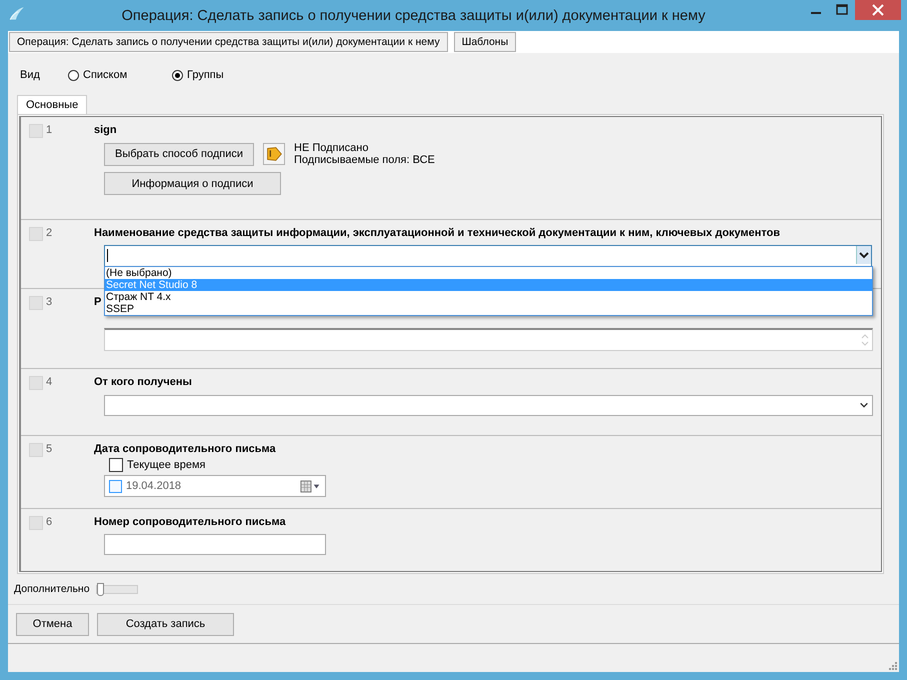  Describe the element at coordinates (117, 589) in the screenshot. I see `extra-slider` at that location.